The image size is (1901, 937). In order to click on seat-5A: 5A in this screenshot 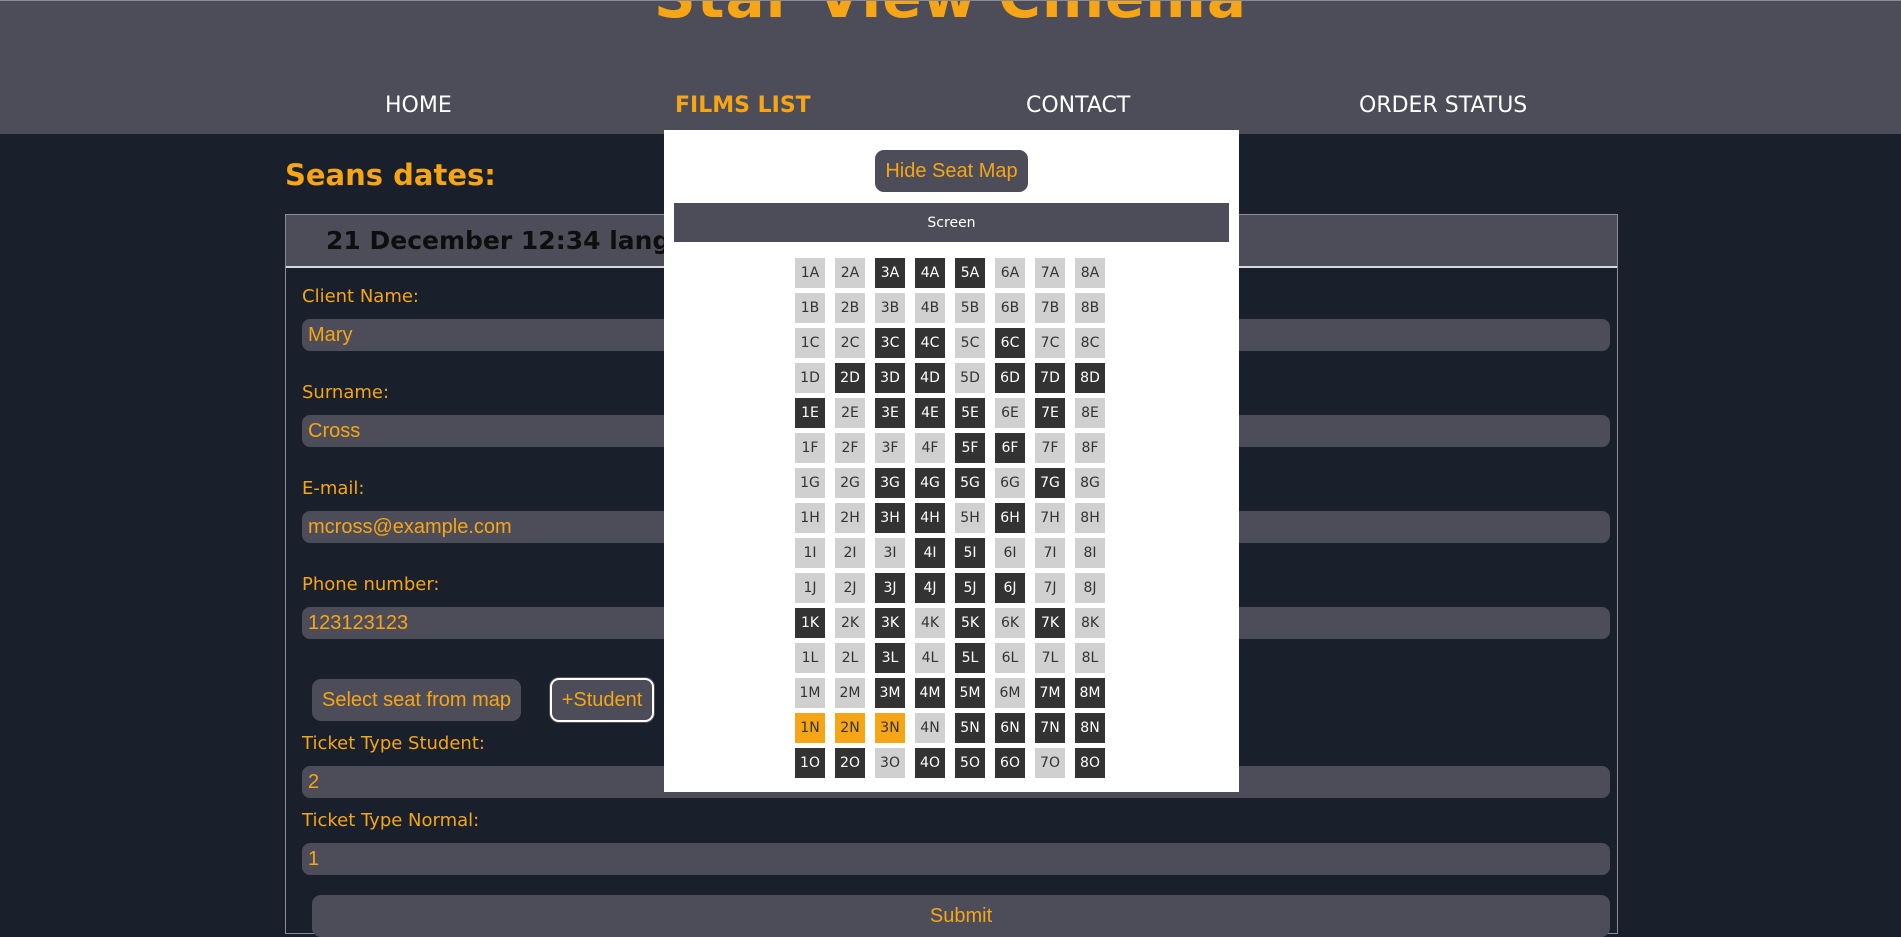, I will do `click(970, 273)`.